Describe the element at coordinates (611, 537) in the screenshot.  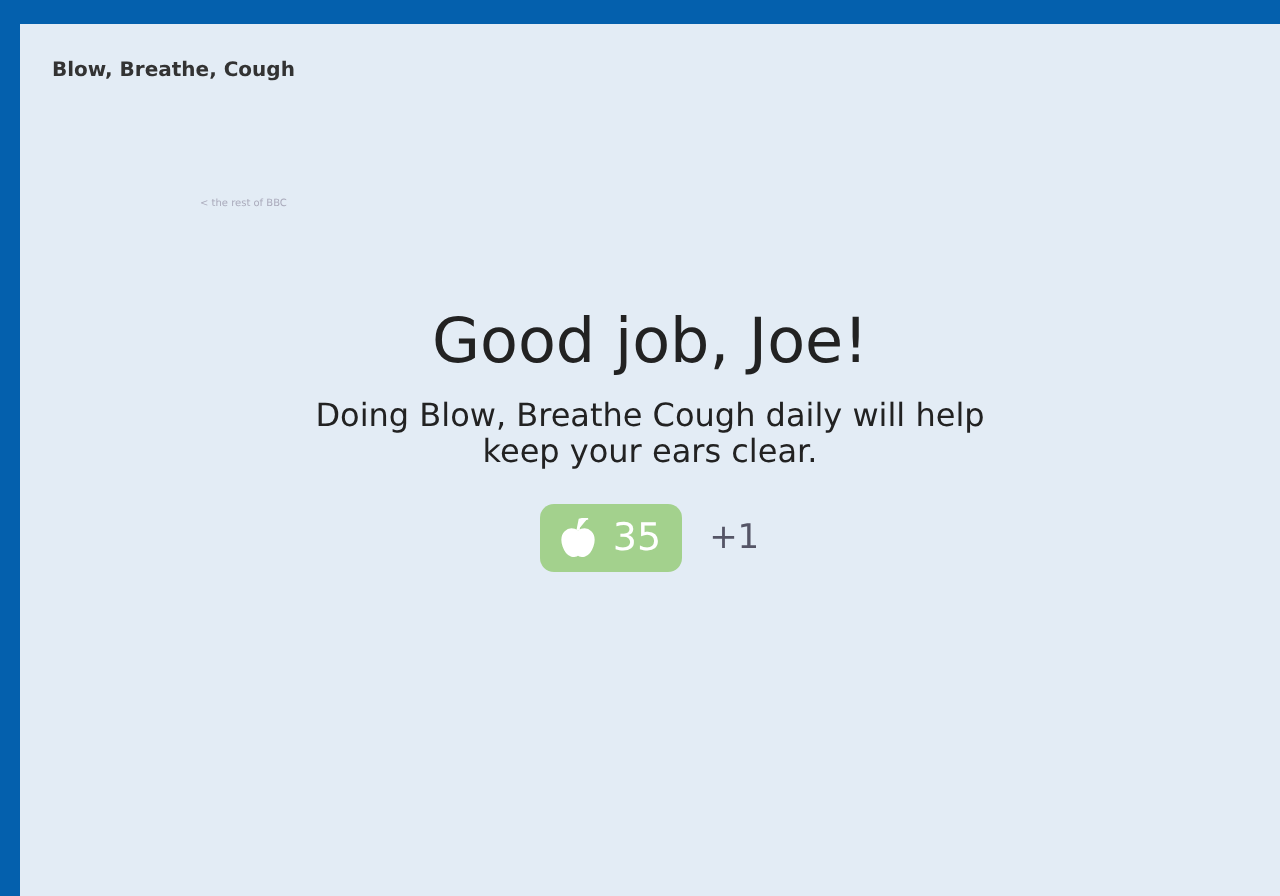
I see `score-badge: 35` at that location.